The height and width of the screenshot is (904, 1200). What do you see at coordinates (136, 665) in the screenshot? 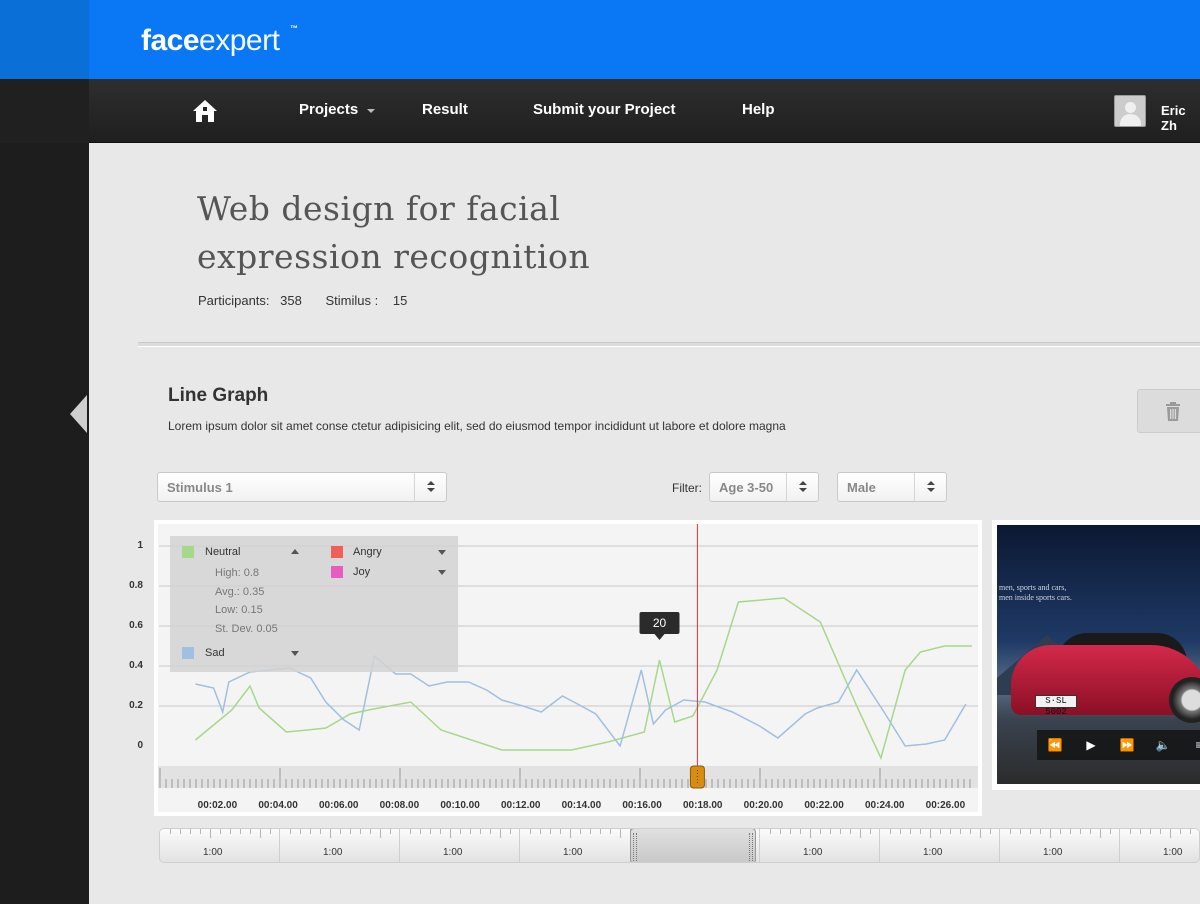
I see `y-tick-label: 0.4` at bounding box center [136, 665].